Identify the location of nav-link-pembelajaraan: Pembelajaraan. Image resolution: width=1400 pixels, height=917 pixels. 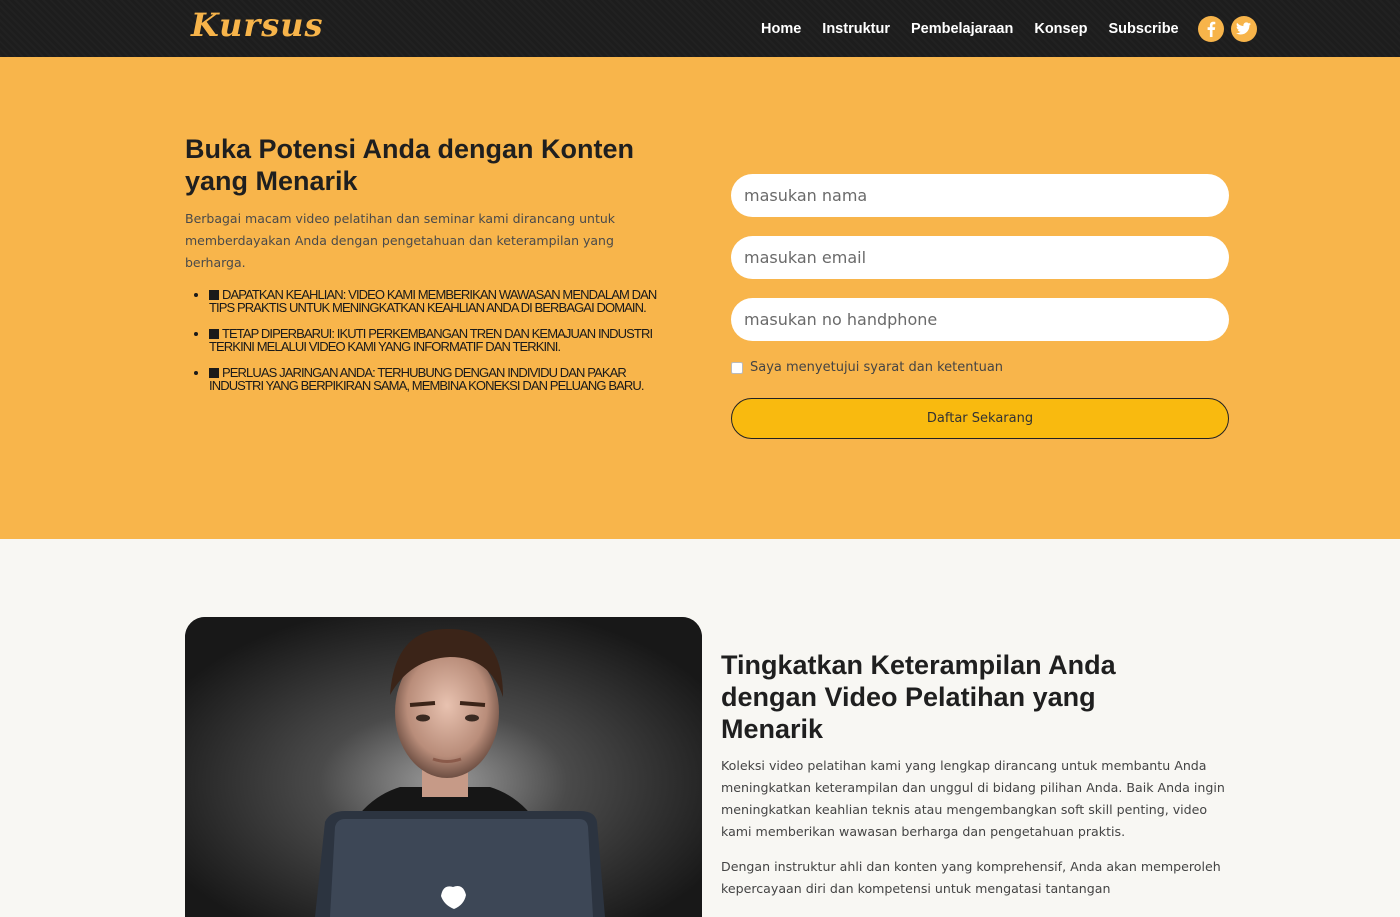
(962, 29).